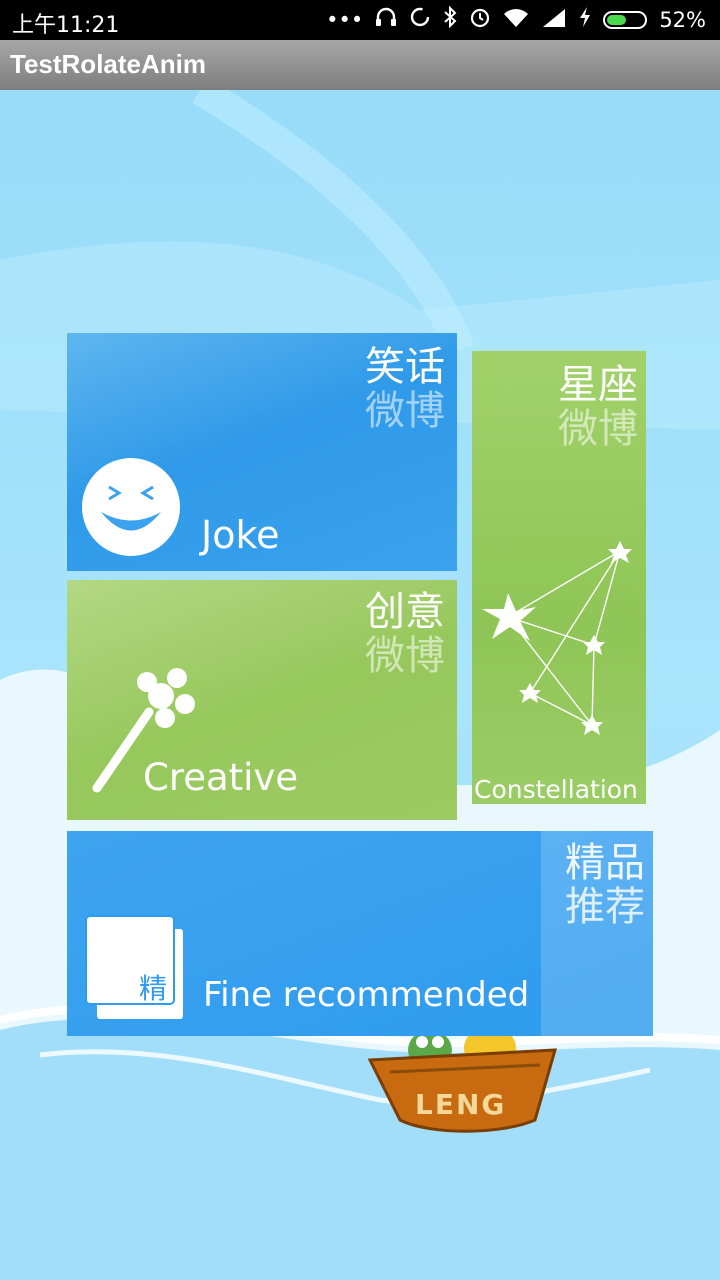 Image resolution: width=720 pixels, height=1280 pixels. I want to click on headset-icon, so click(386, 19).